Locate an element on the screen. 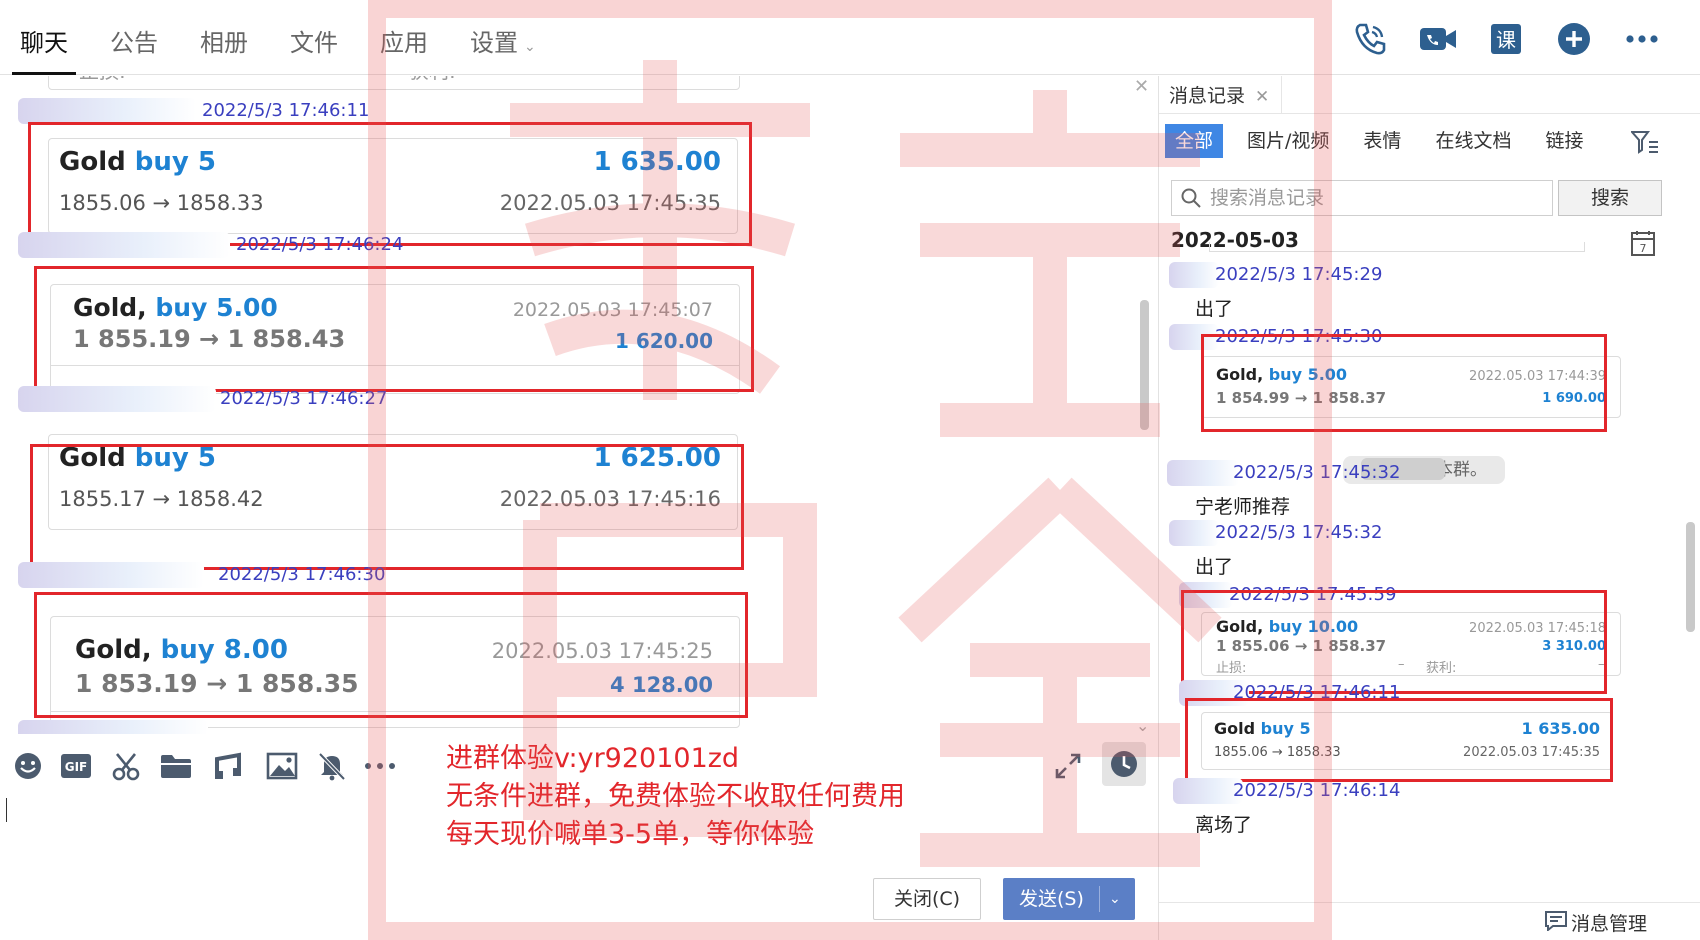  music-icon is located at coordinates (228, 766).